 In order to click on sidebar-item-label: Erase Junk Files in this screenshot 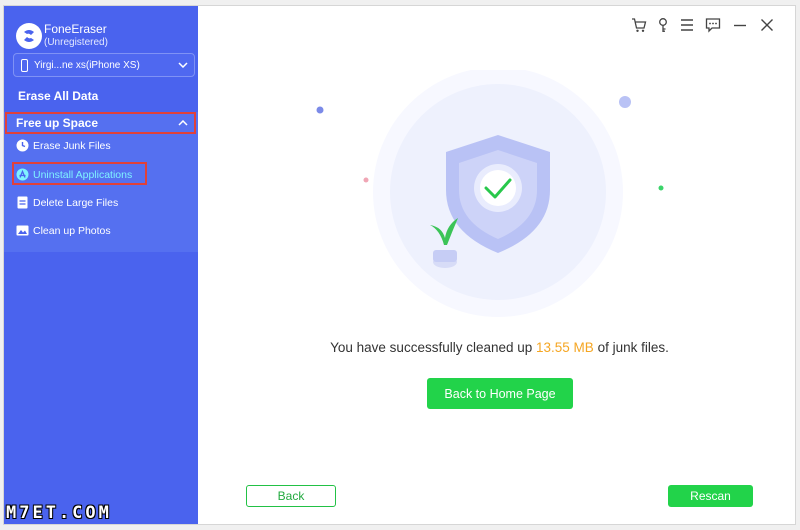, I will do `click(72, 145)`.